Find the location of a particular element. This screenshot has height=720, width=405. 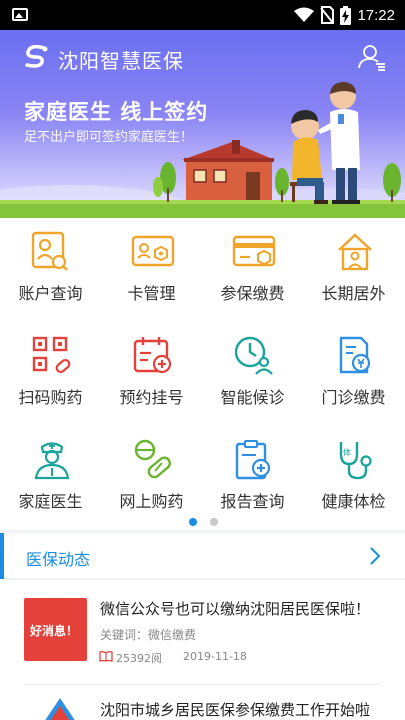

service-label: 扫码购药 is located at coordinates (50, 397).